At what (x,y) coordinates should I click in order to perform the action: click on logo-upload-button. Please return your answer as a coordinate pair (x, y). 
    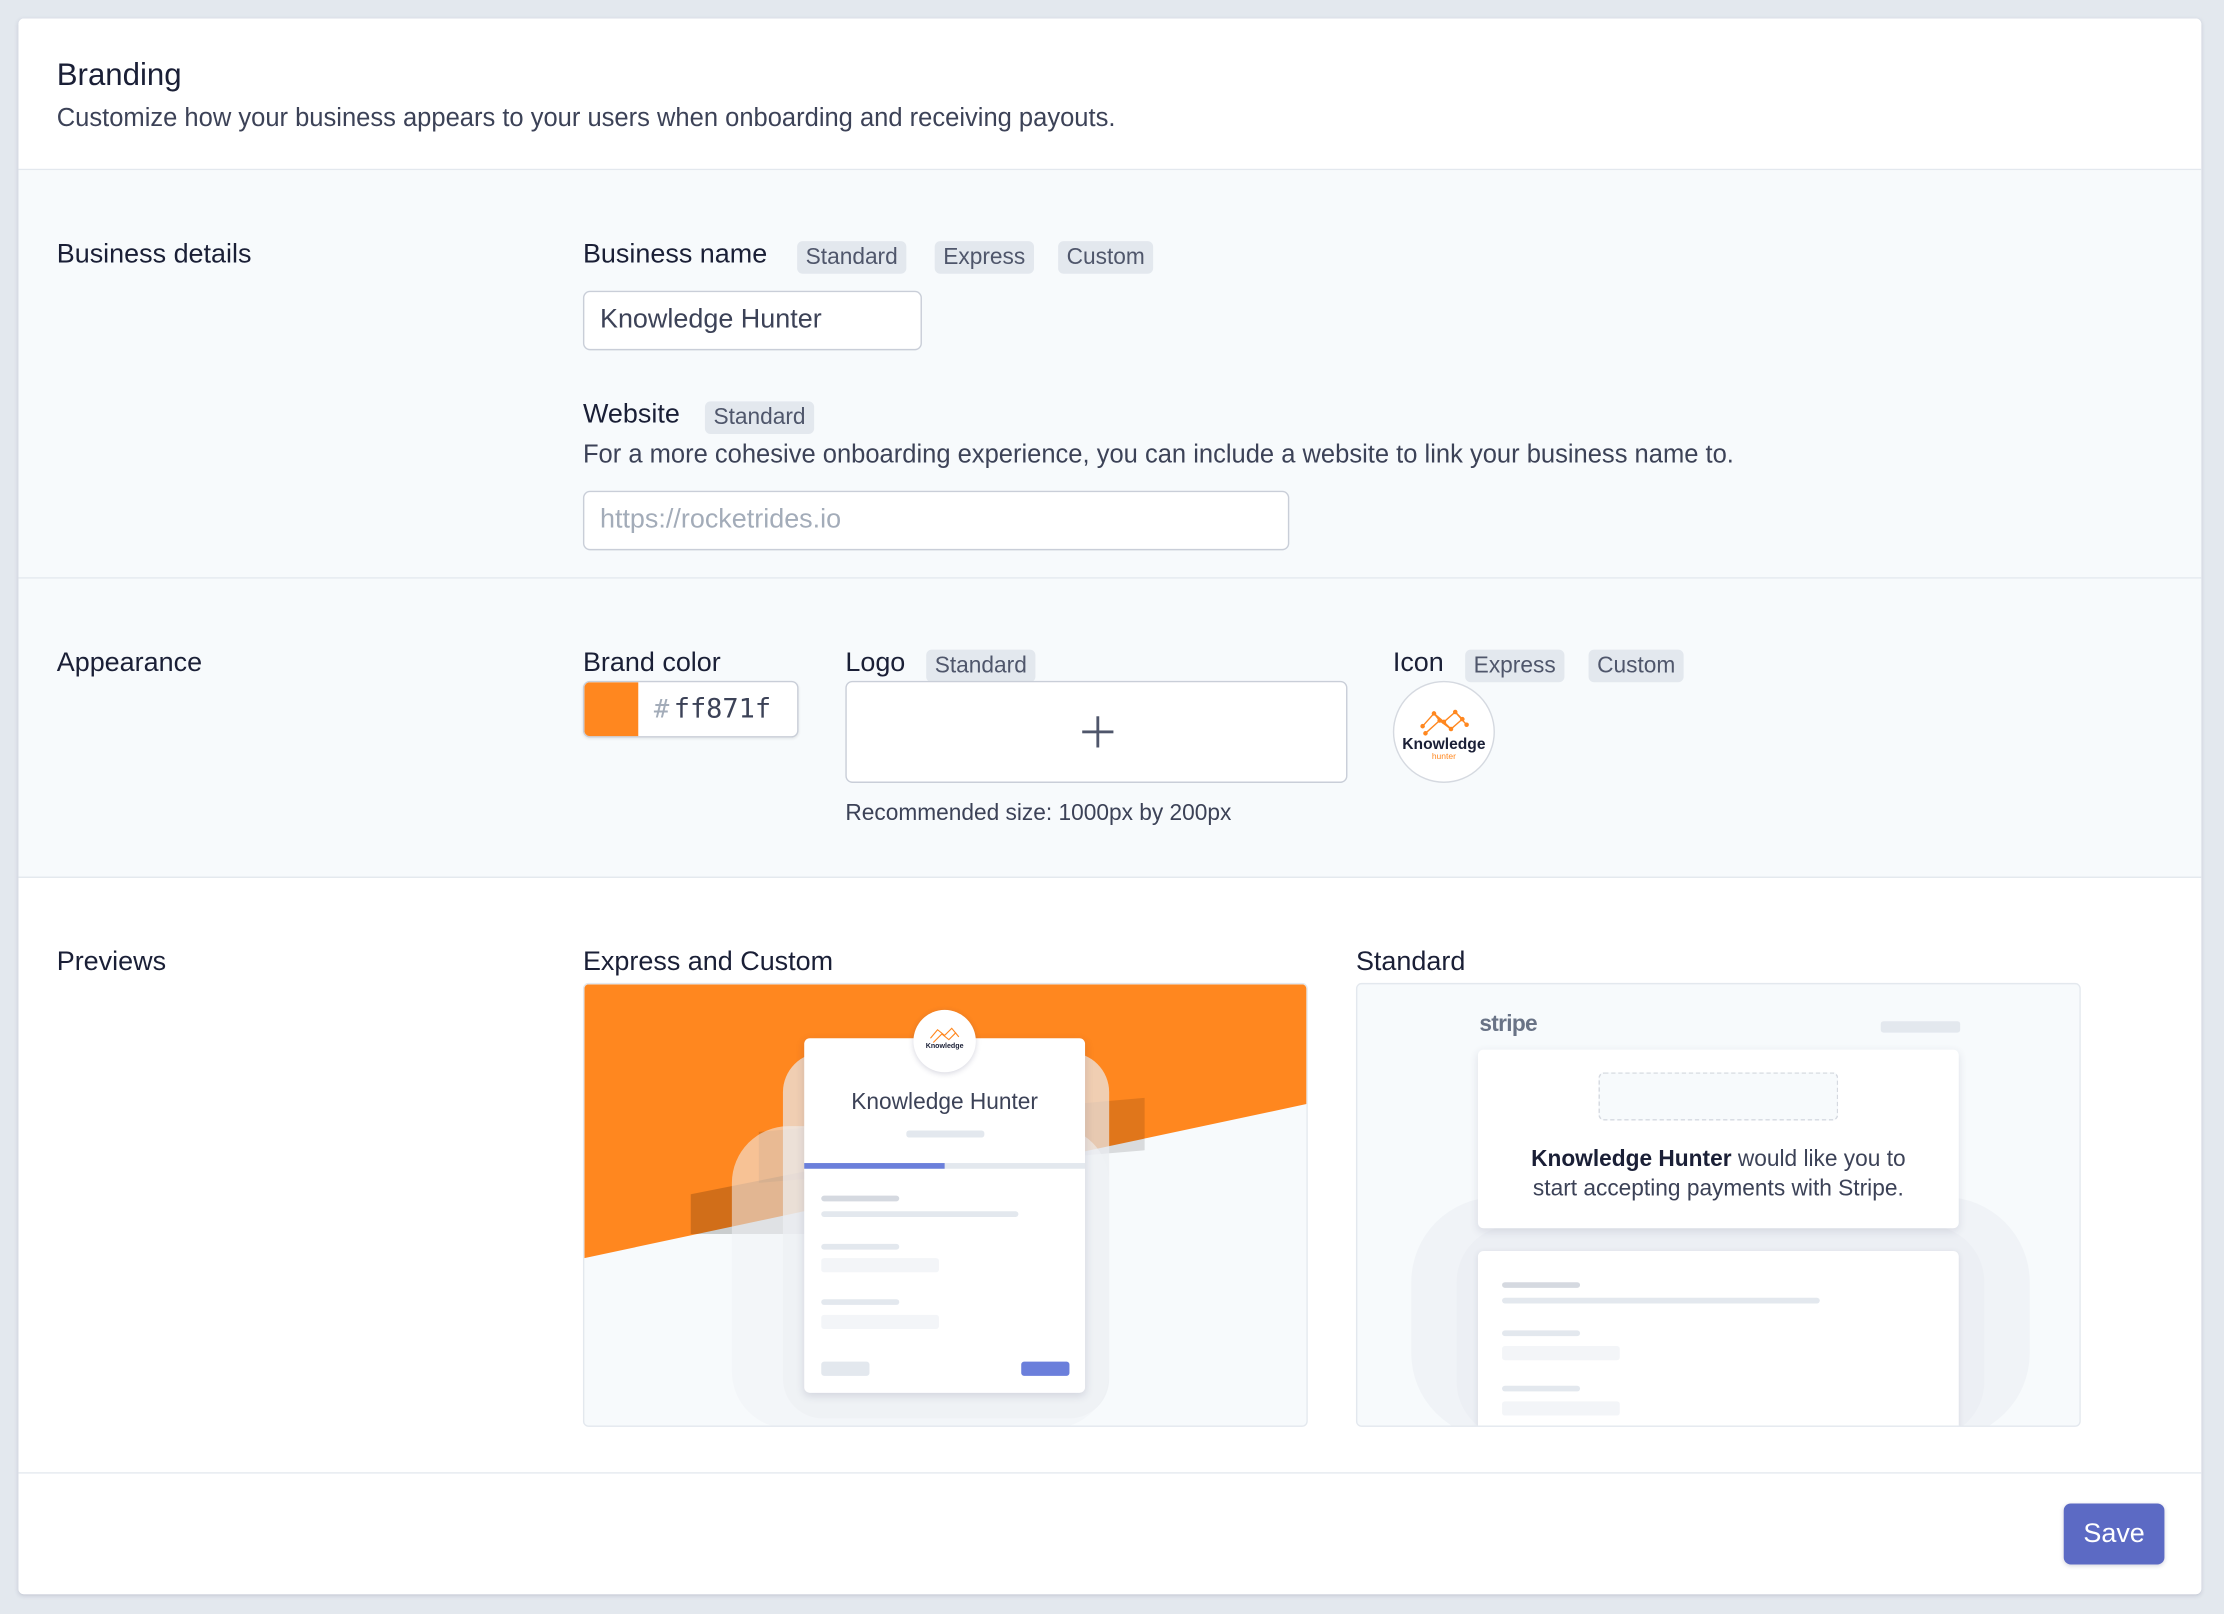
    Looking at the image, I should click on (1096, 731).